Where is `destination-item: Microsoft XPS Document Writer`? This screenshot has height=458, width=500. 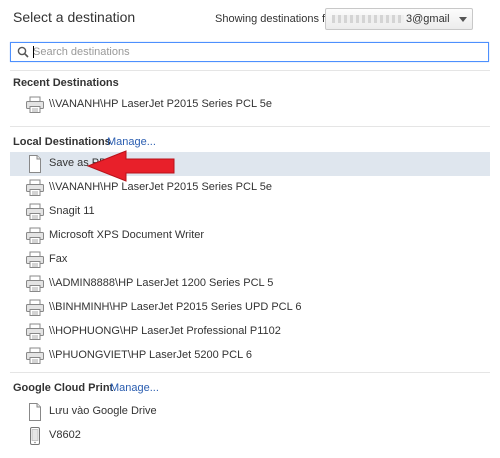 destination-item: Microsoft XPS Document Writer is located at coordinates (250, 236).